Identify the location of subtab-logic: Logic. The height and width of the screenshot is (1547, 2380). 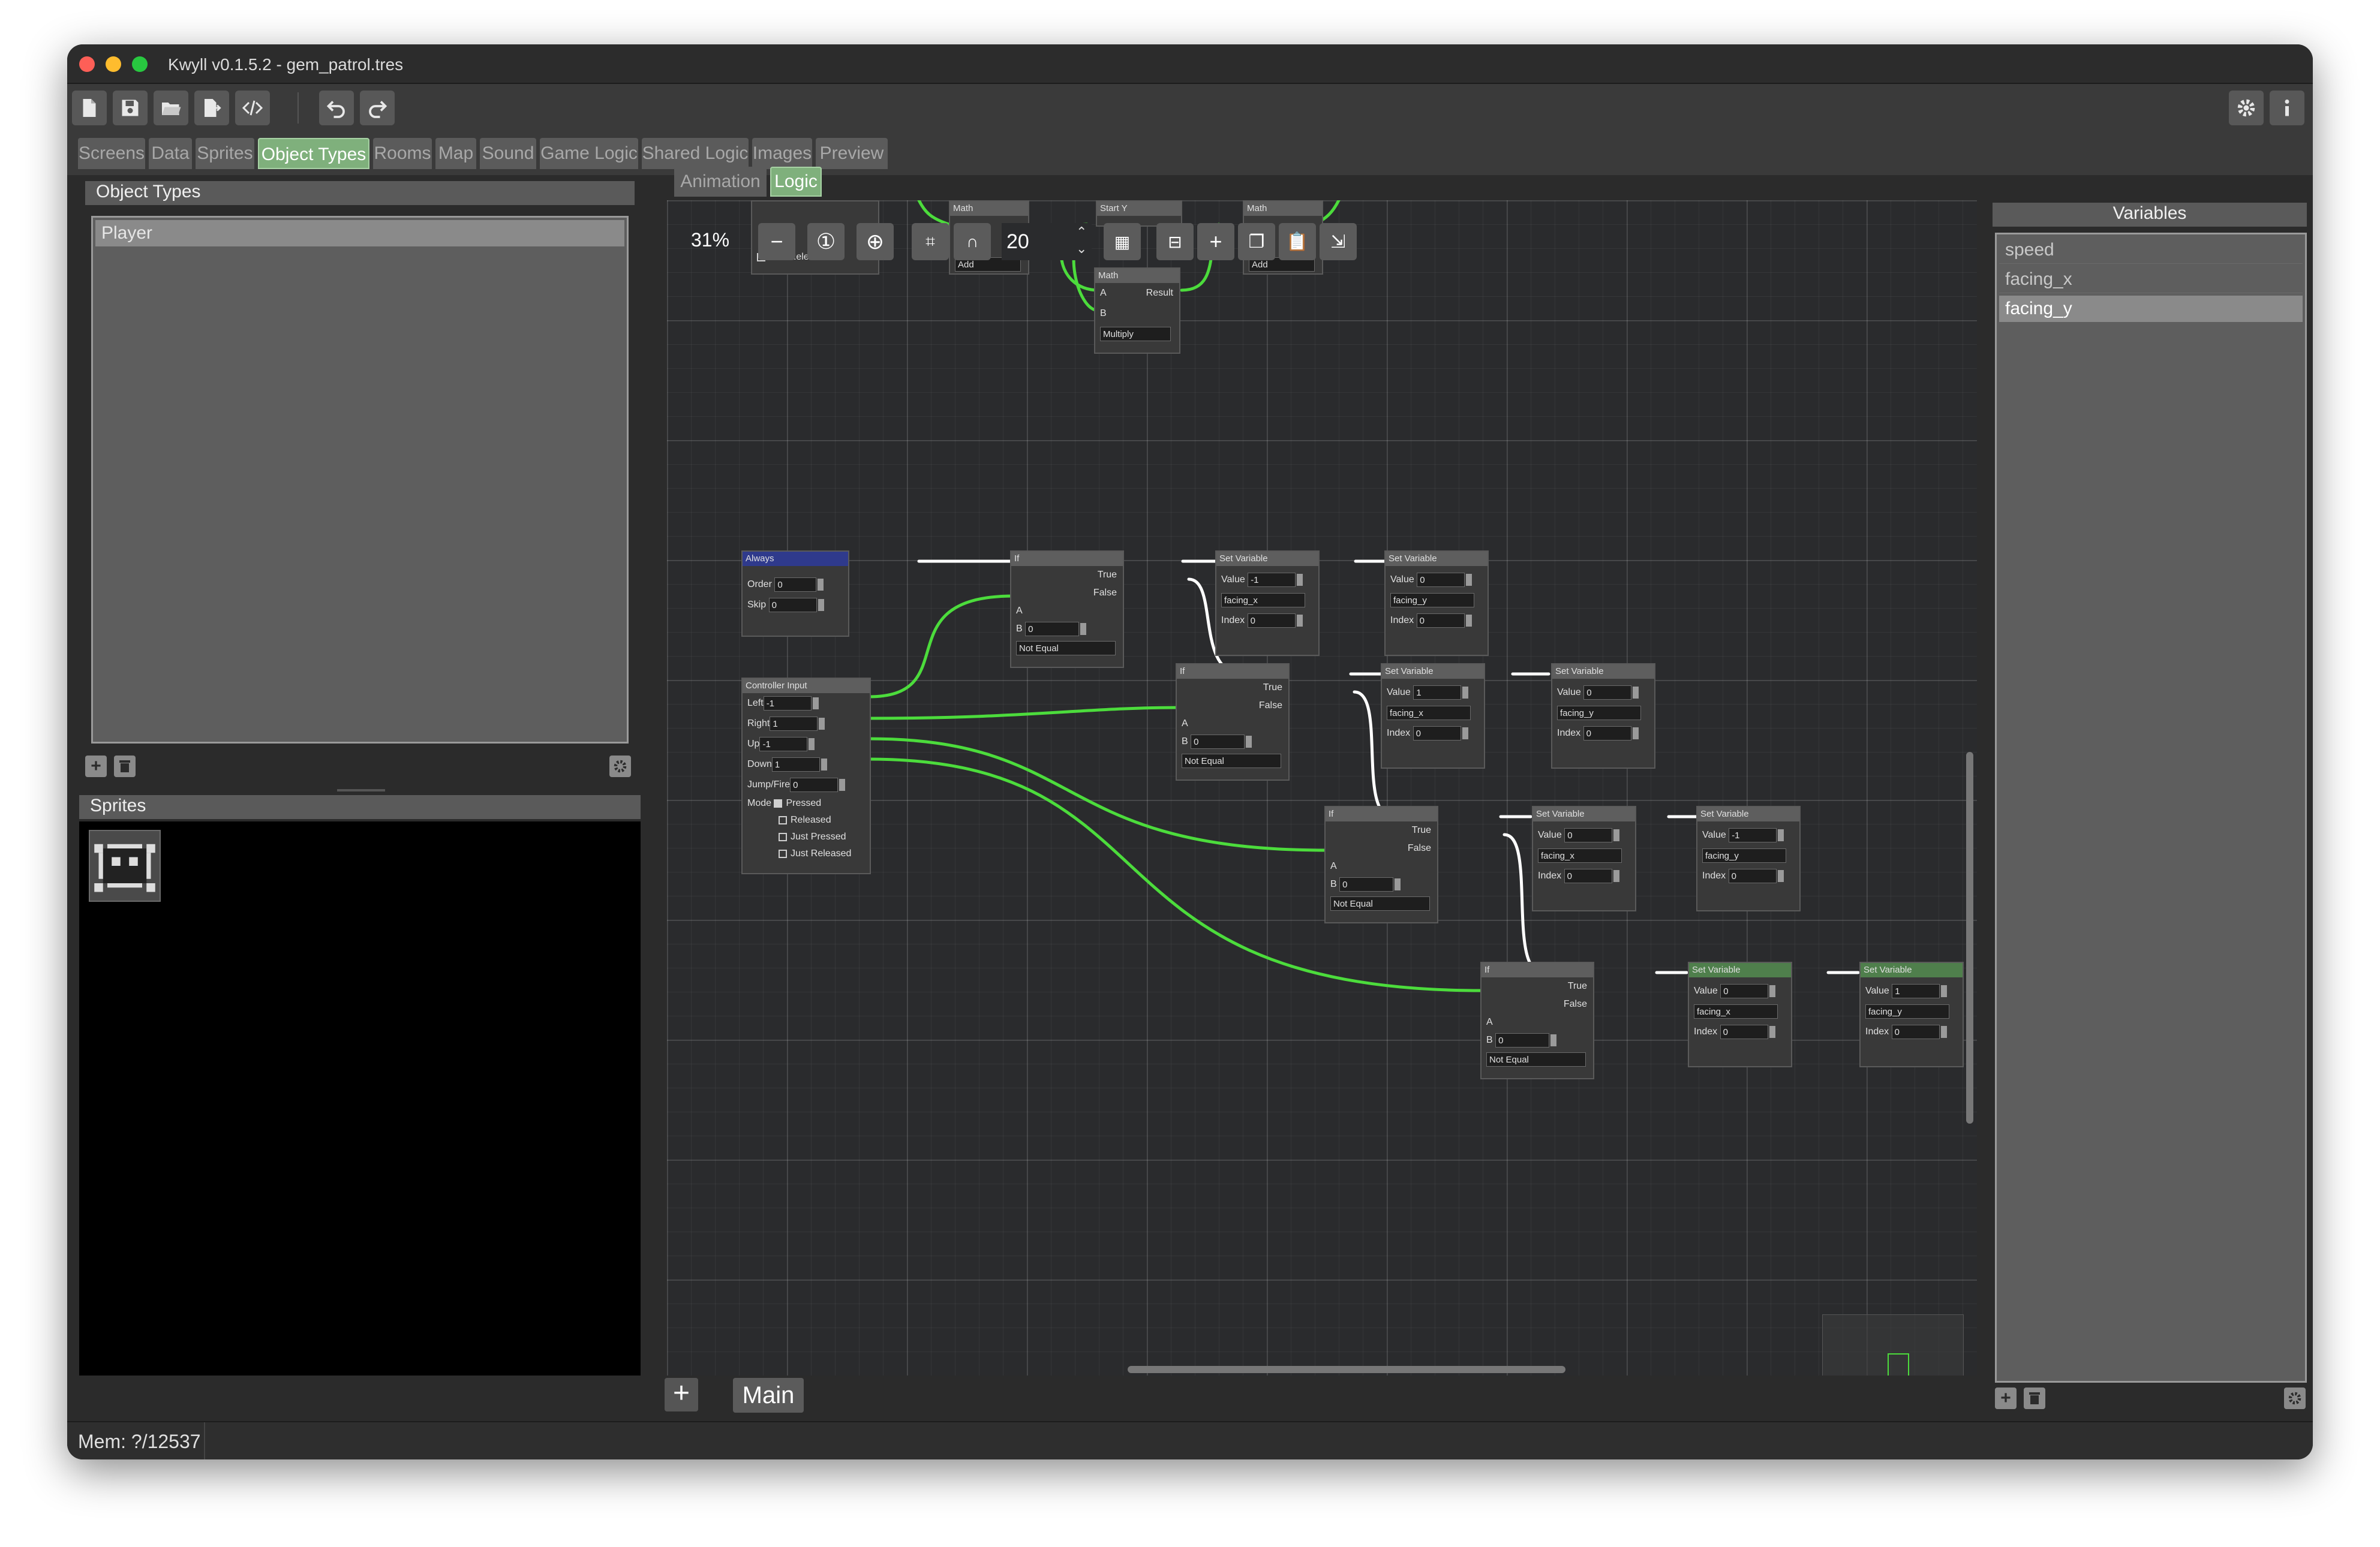
(796, 182).